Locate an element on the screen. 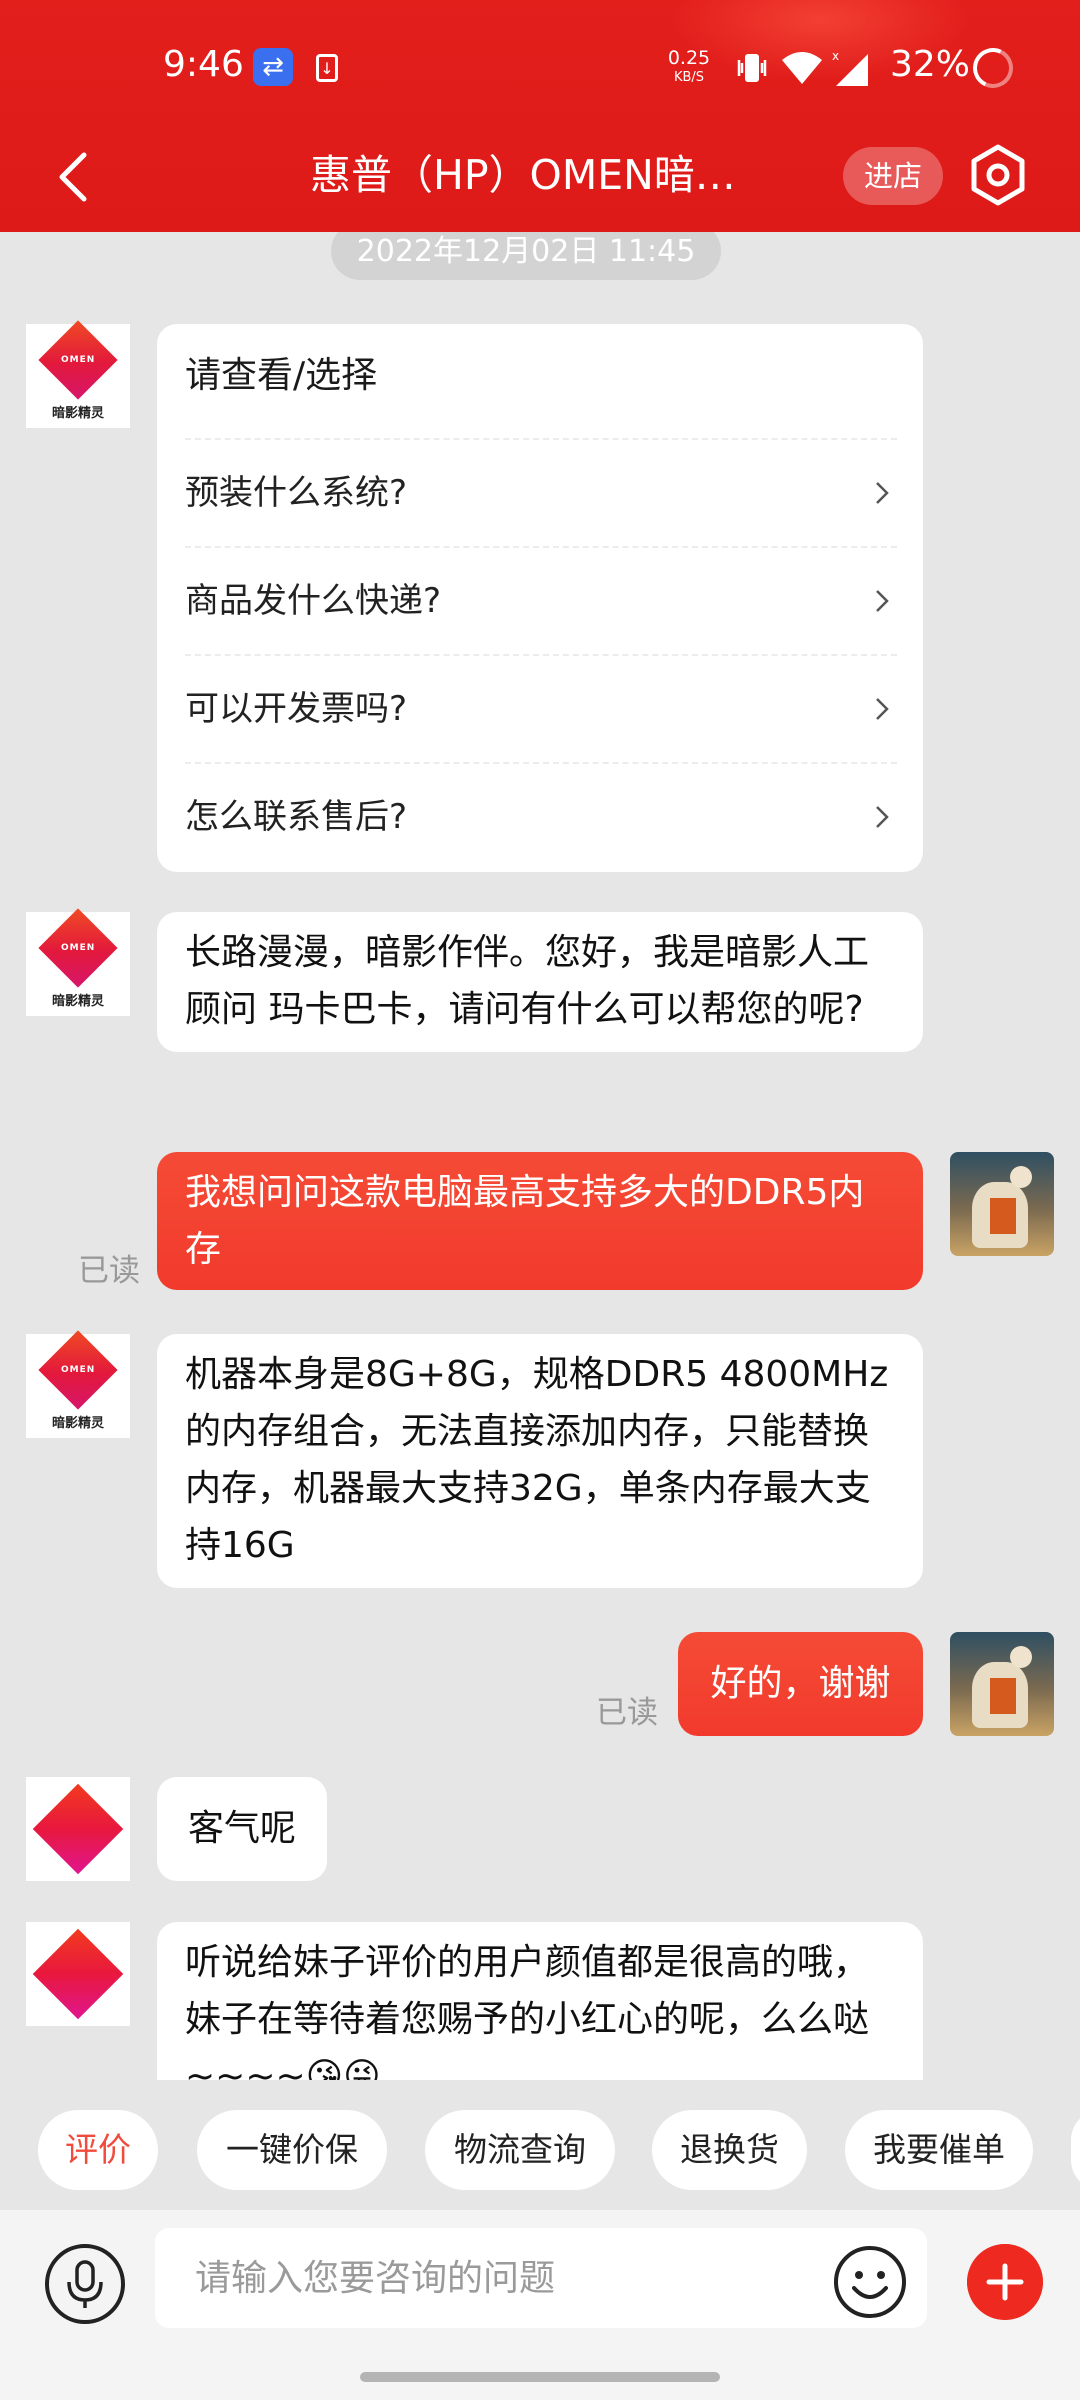  faq-item-label: 怎么联系售后? is located at coordinates (296, 817).